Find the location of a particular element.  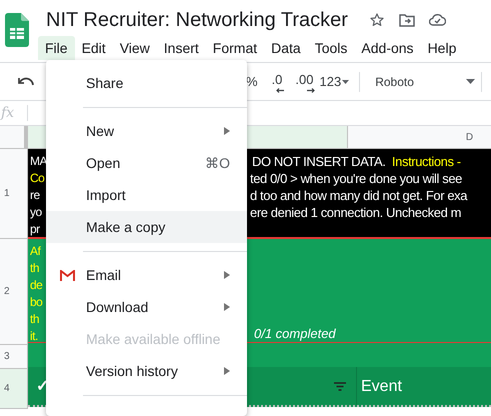

menu-item: New is located at coordinates (146, 131).